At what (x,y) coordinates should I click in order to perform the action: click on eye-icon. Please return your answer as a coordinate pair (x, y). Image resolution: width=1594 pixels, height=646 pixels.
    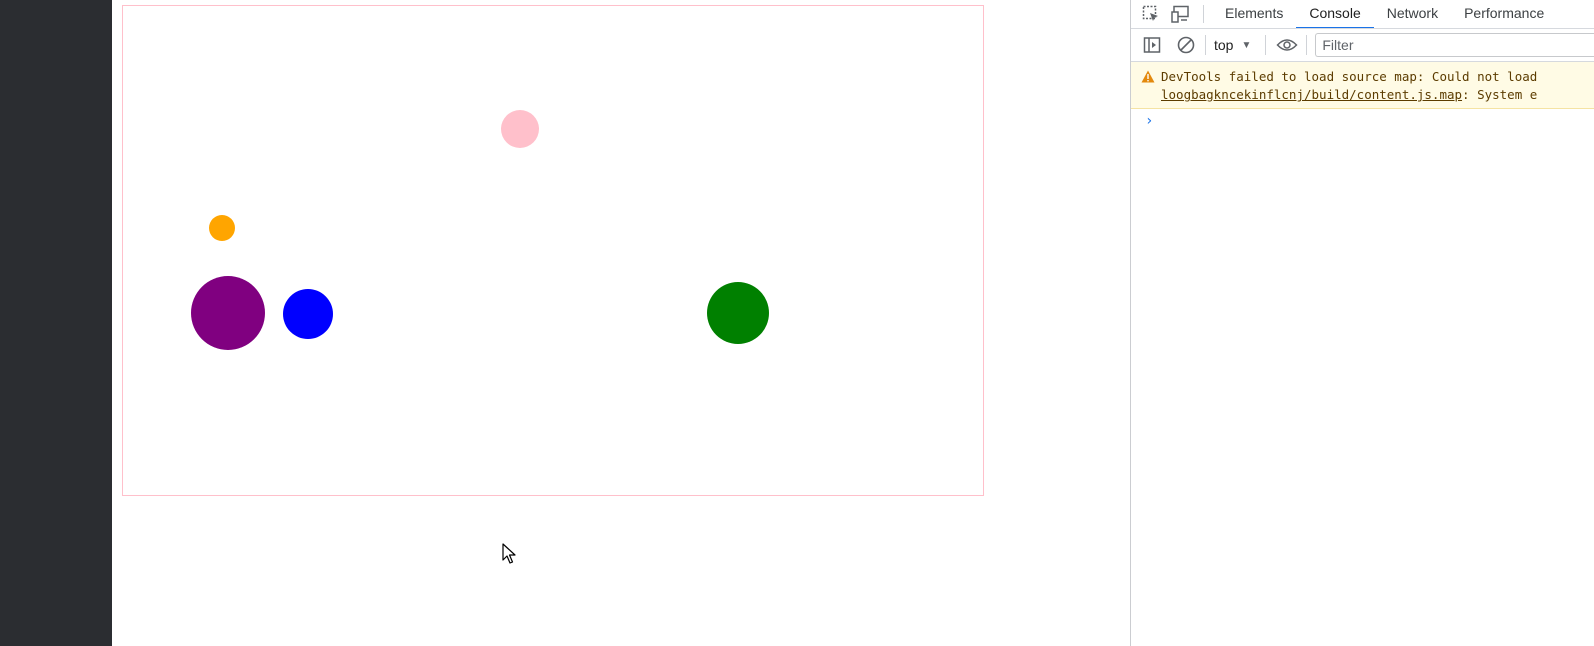
    Looking at the image, I should click on (1287, 45).